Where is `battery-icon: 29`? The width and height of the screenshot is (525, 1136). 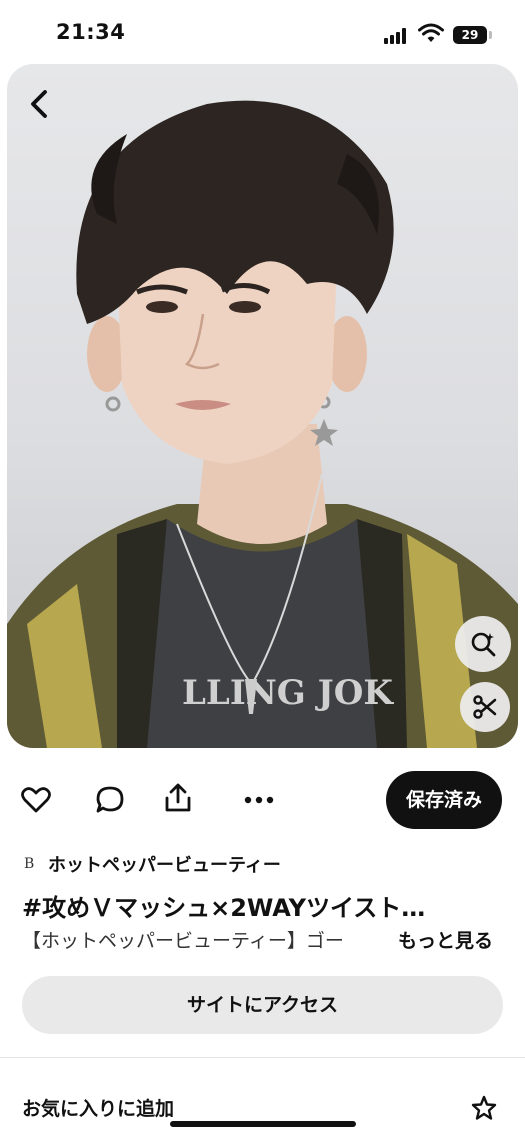 battery-icon: 29 is located at coordinates (470, 35).